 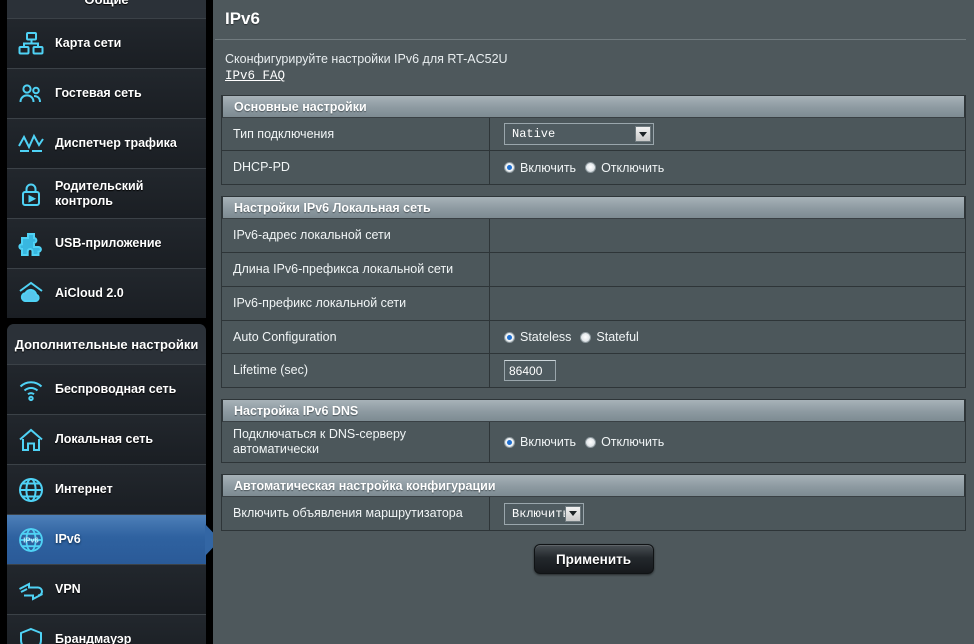 I want to click on dhcp-pd-disable-radio: Отключить, so click(x=624, y=168).